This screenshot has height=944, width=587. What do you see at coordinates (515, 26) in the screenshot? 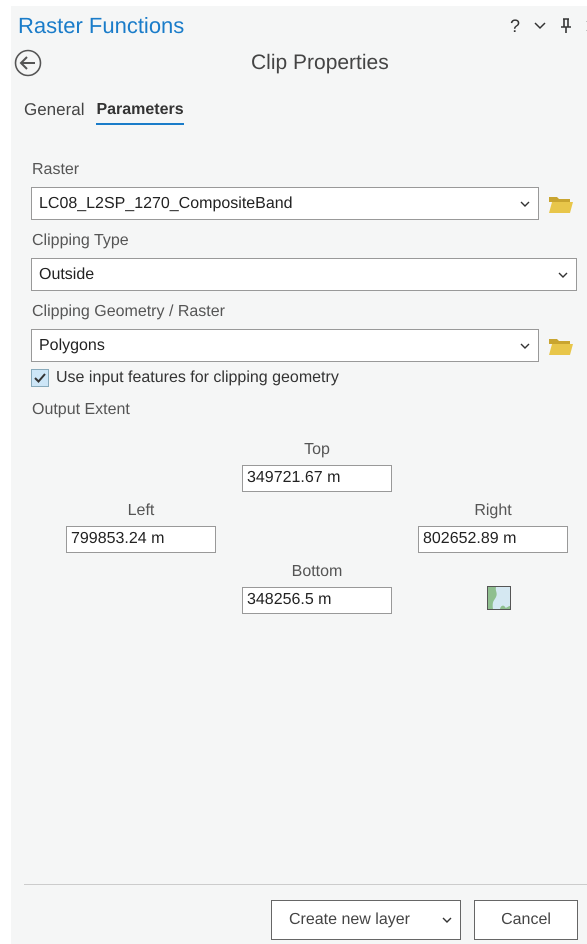
I see `help-button: ?` at bounding box center [515, 26].